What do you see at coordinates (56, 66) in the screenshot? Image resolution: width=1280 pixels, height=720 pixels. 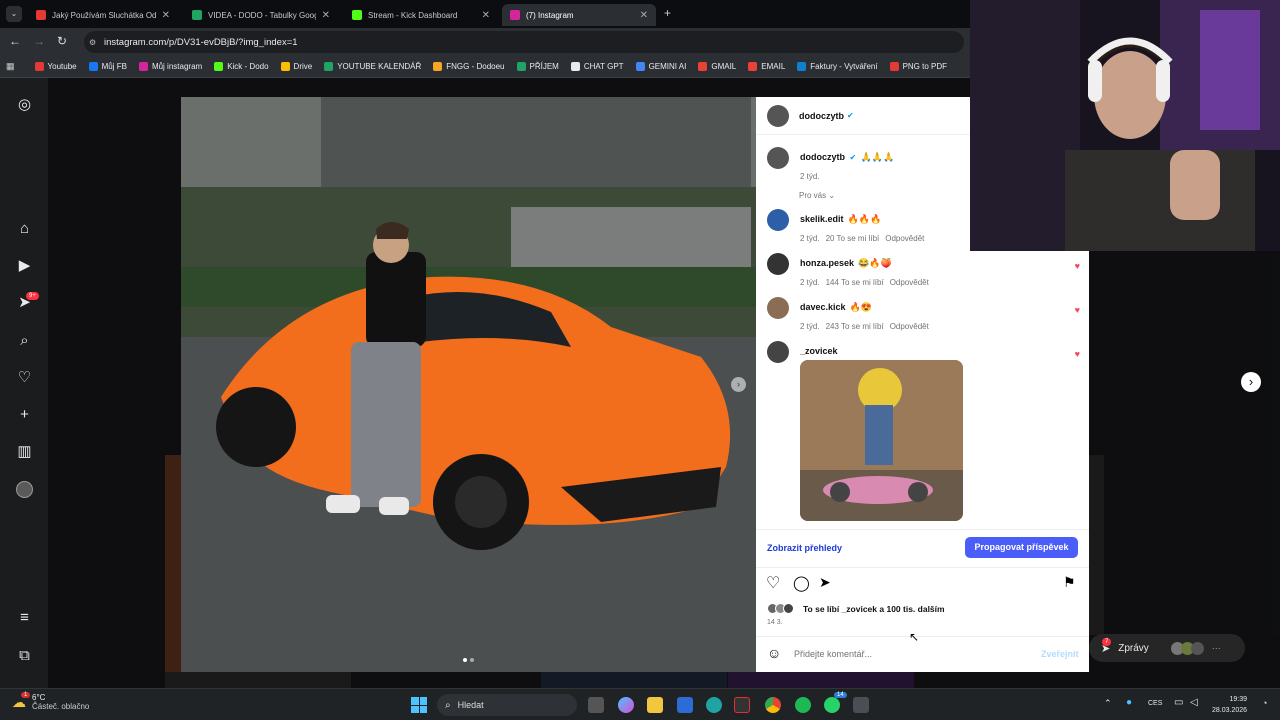 I see `bookmark-item: Youtube` at bounding box center [56, 66].